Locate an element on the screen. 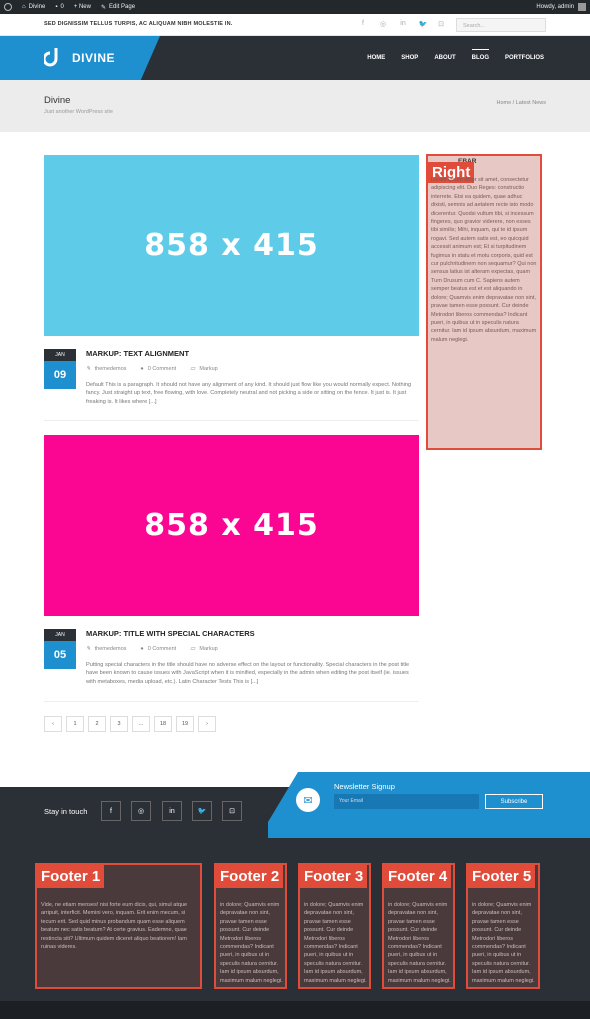  page-subtitle: Just another WordPress site is located at coordinates (78, 112).